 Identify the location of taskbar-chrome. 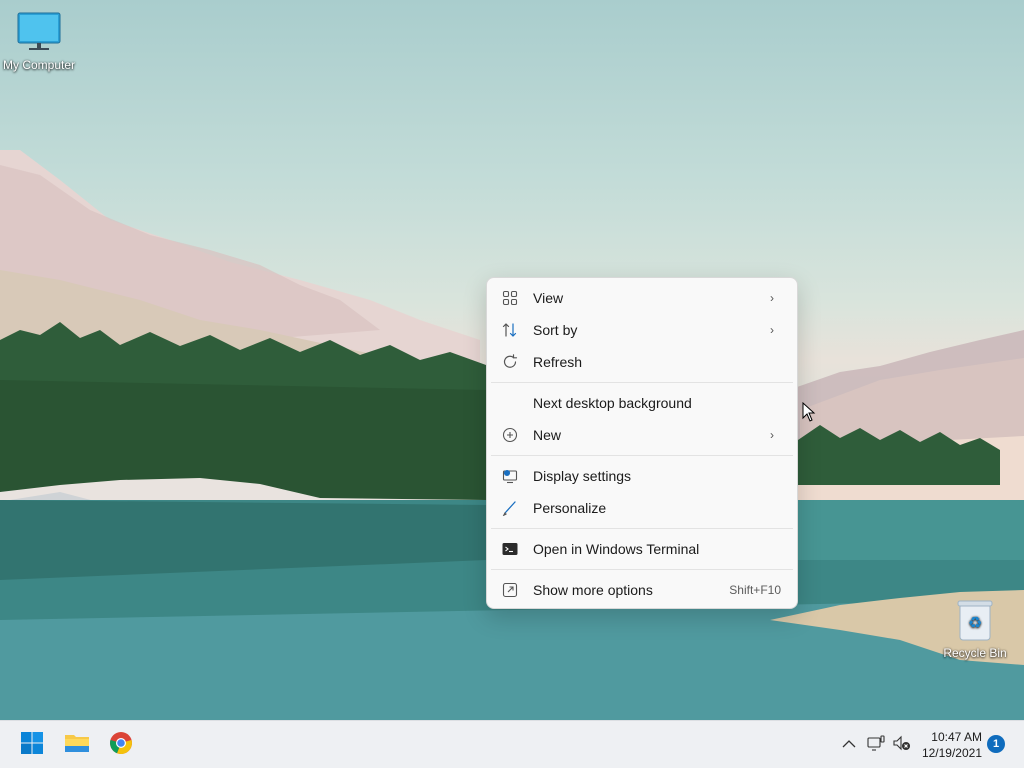
(121, 745).